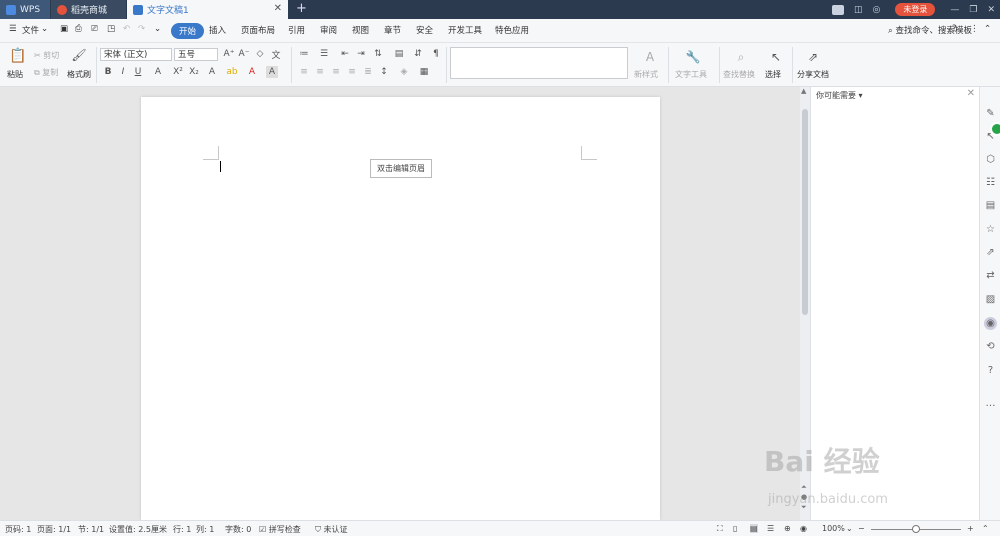 Image resolution: width=1000 pixels, height=536 pixels. I want to click on text-tools-icon: 🔧, so click(693, 57).